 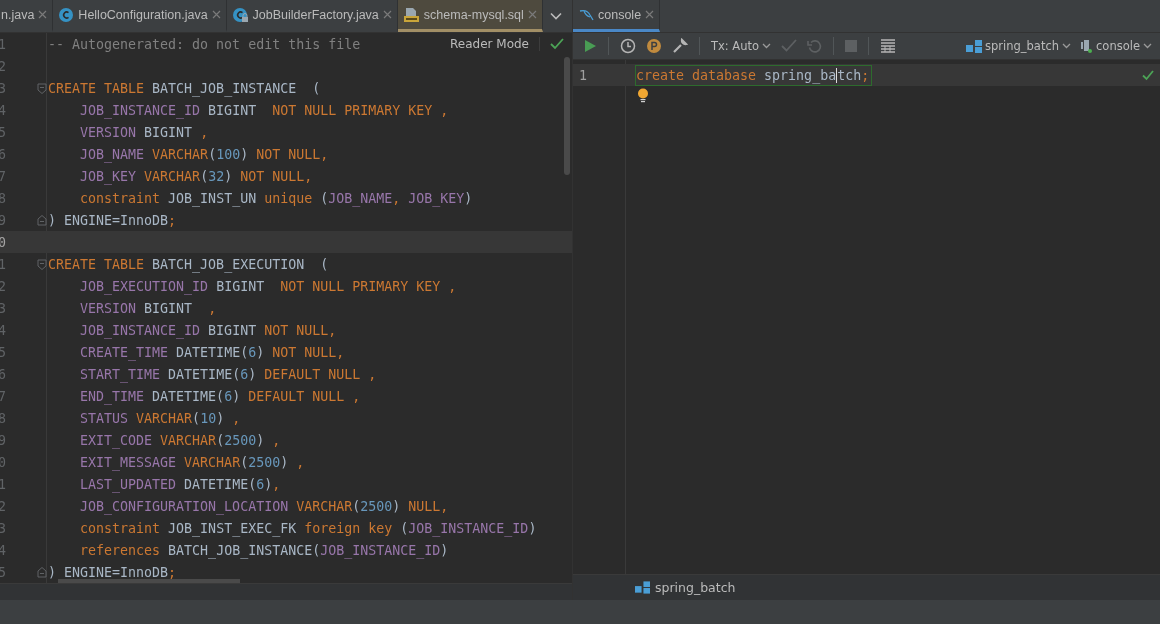 I want to click on transaction-mode-dropdown: Tx: Auto, so click(x=741, y=46).